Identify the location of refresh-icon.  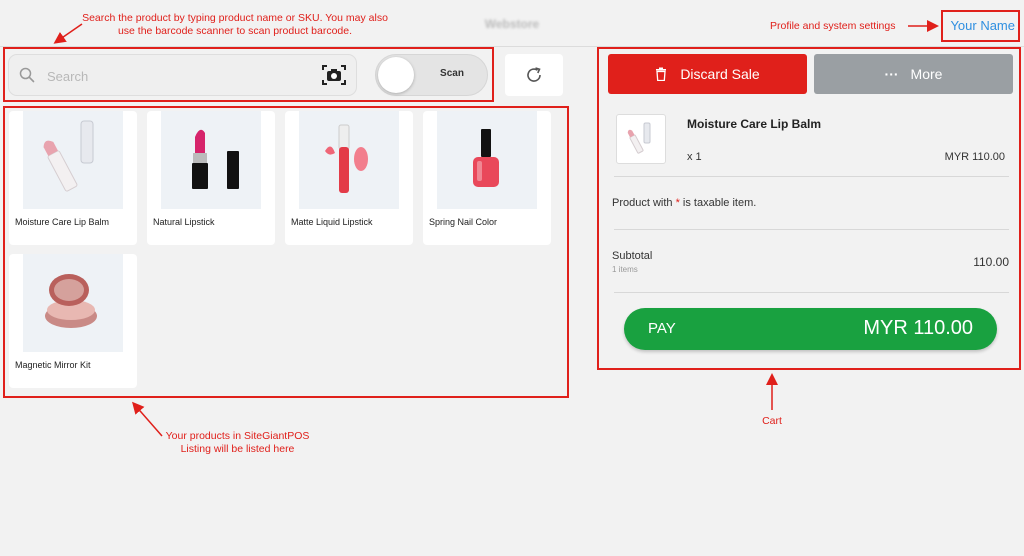
(534, 74).